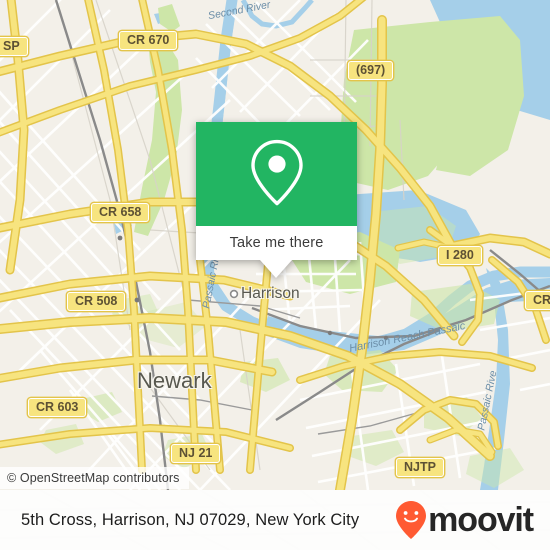 The width and height of the screenshot is (550, 550). What do you see at coordinates (411, 520) in the screenshot?
I see `moovit-pin-icon` at bounding box center [411, 520].